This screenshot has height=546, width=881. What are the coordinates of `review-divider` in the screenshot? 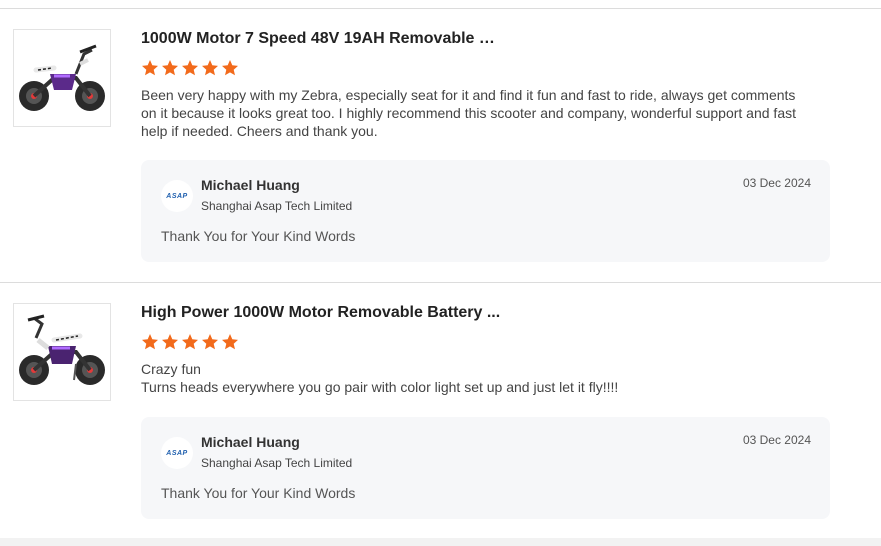 It's located at (440, 282).